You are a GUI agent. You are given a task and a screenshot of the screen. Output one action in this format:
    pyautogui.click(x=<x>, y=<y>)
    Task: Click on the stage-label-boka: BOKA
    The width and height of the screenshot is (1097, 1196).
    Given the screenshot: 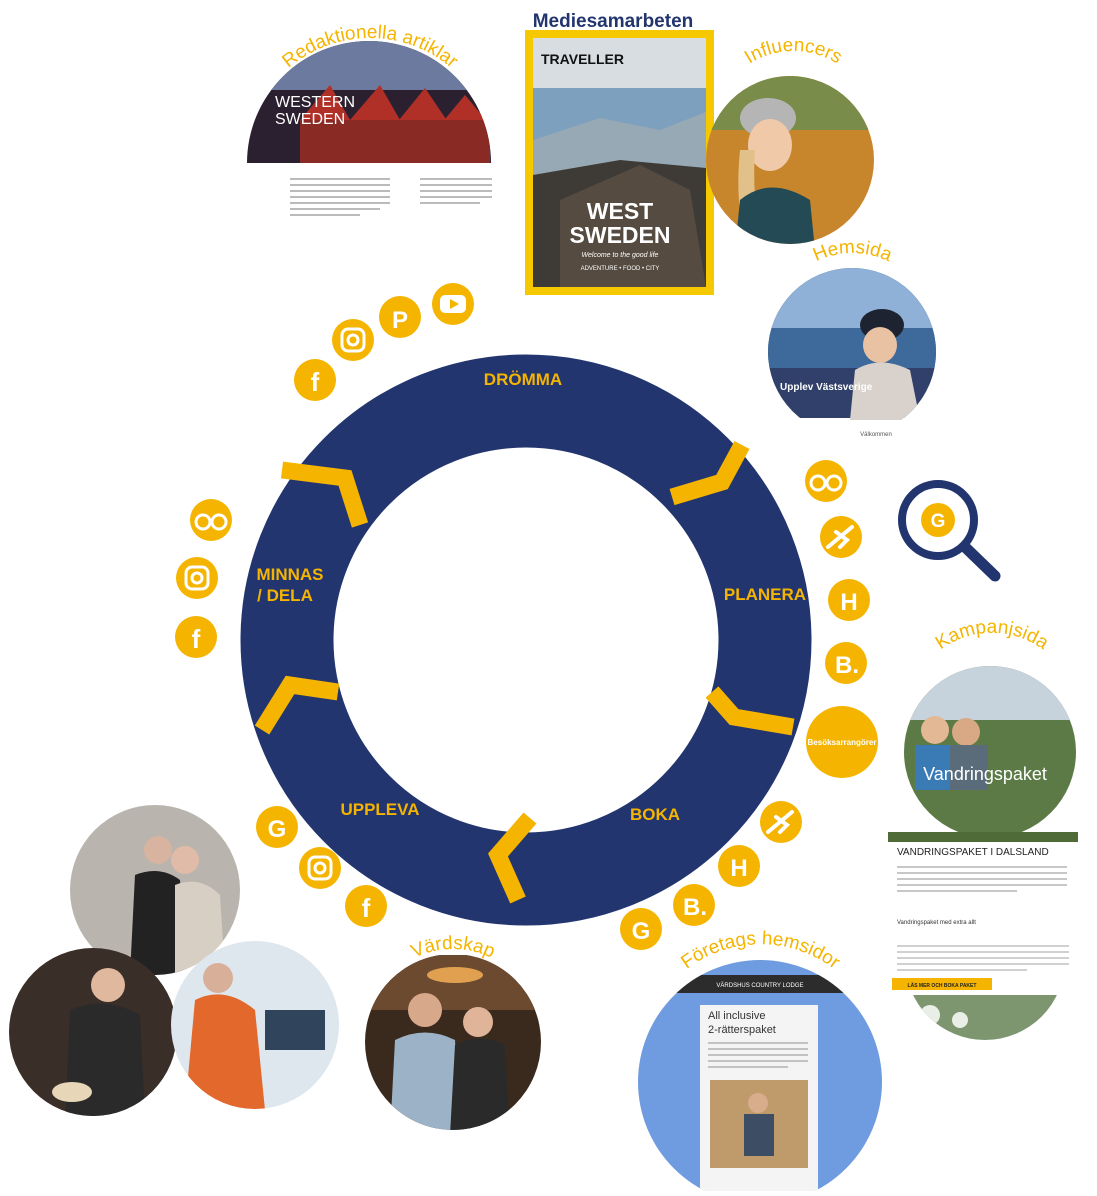 What is the action you would take?
    pyautogui.click(x=655, y=814)
    